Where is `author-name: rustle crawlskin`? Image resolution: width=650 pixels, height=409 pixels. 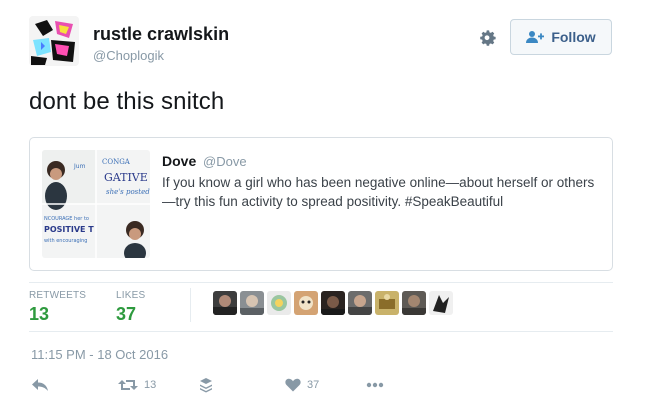 author-name: rustle crawlskin is located at coordinates (161, 34).